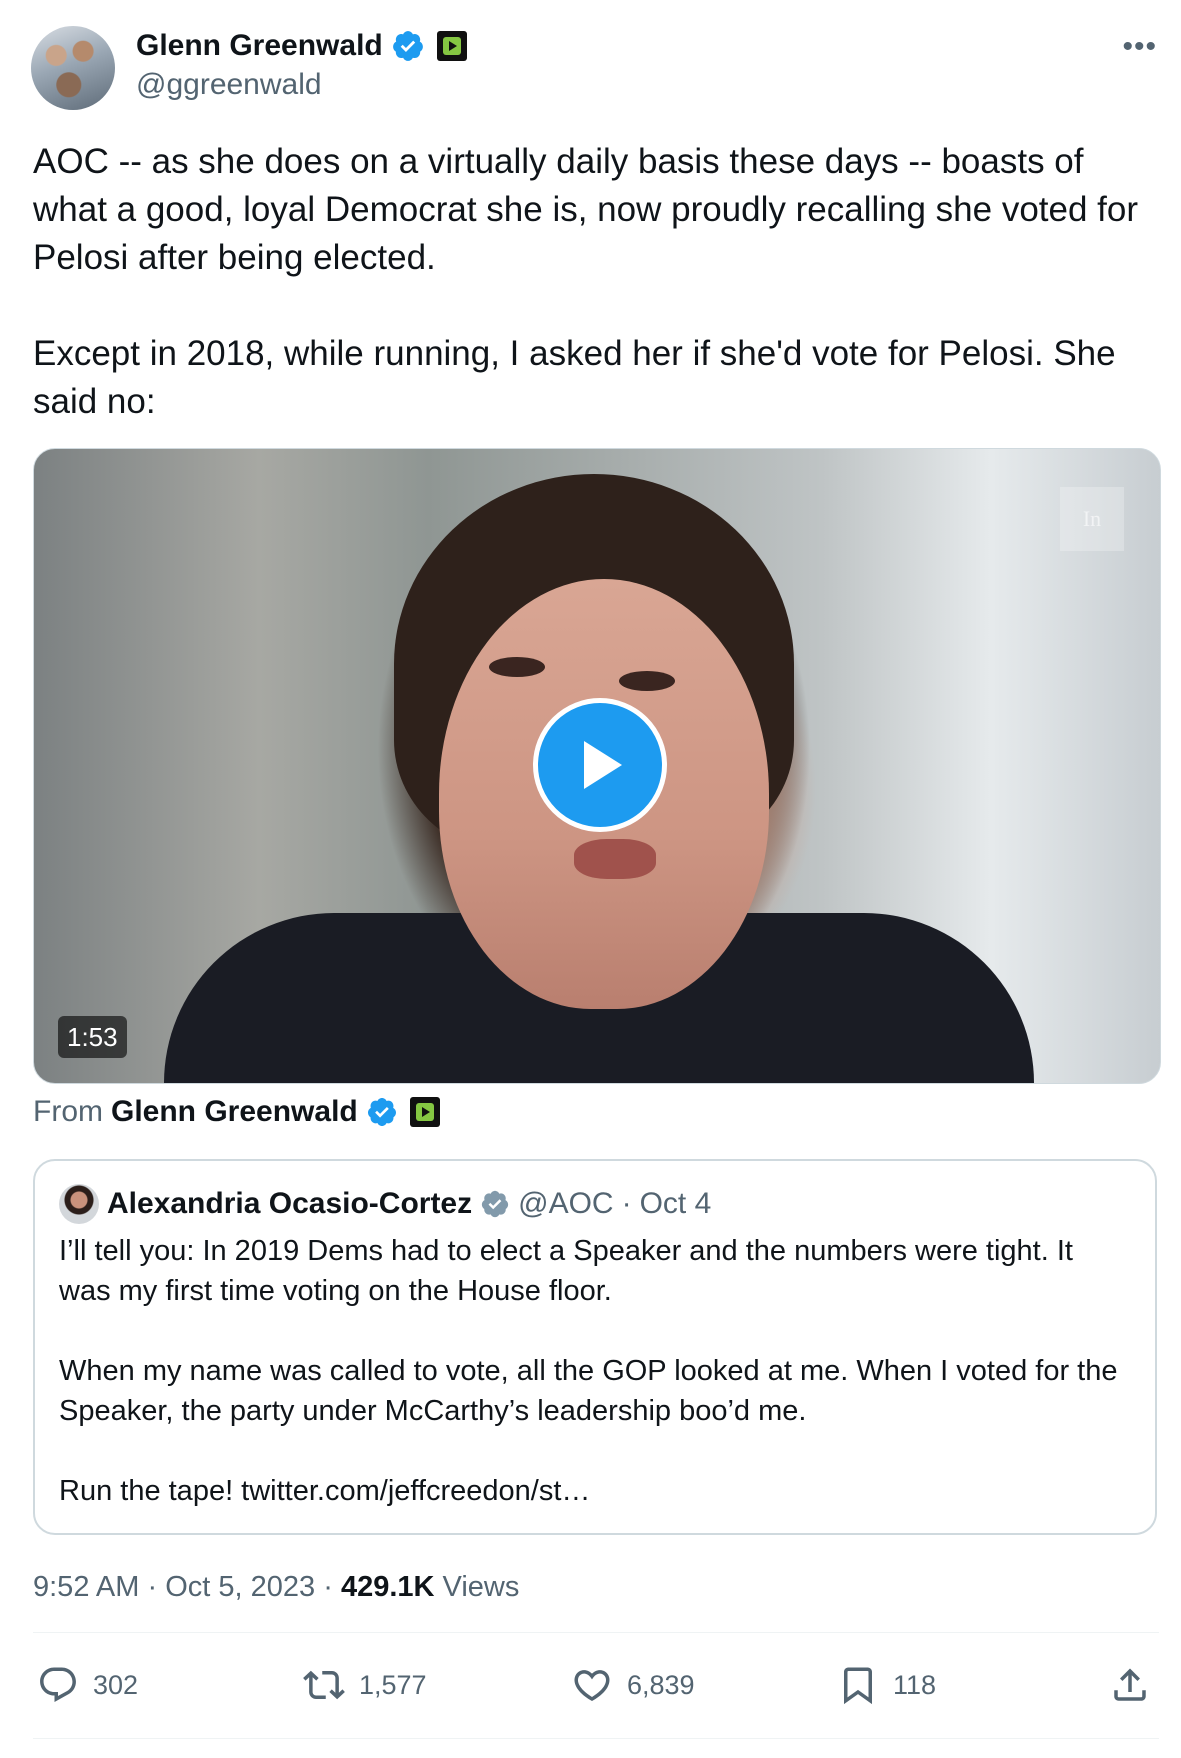  Describe the element at coordinates (603, 765) in the screenshot. I see `play-icon` at that location.